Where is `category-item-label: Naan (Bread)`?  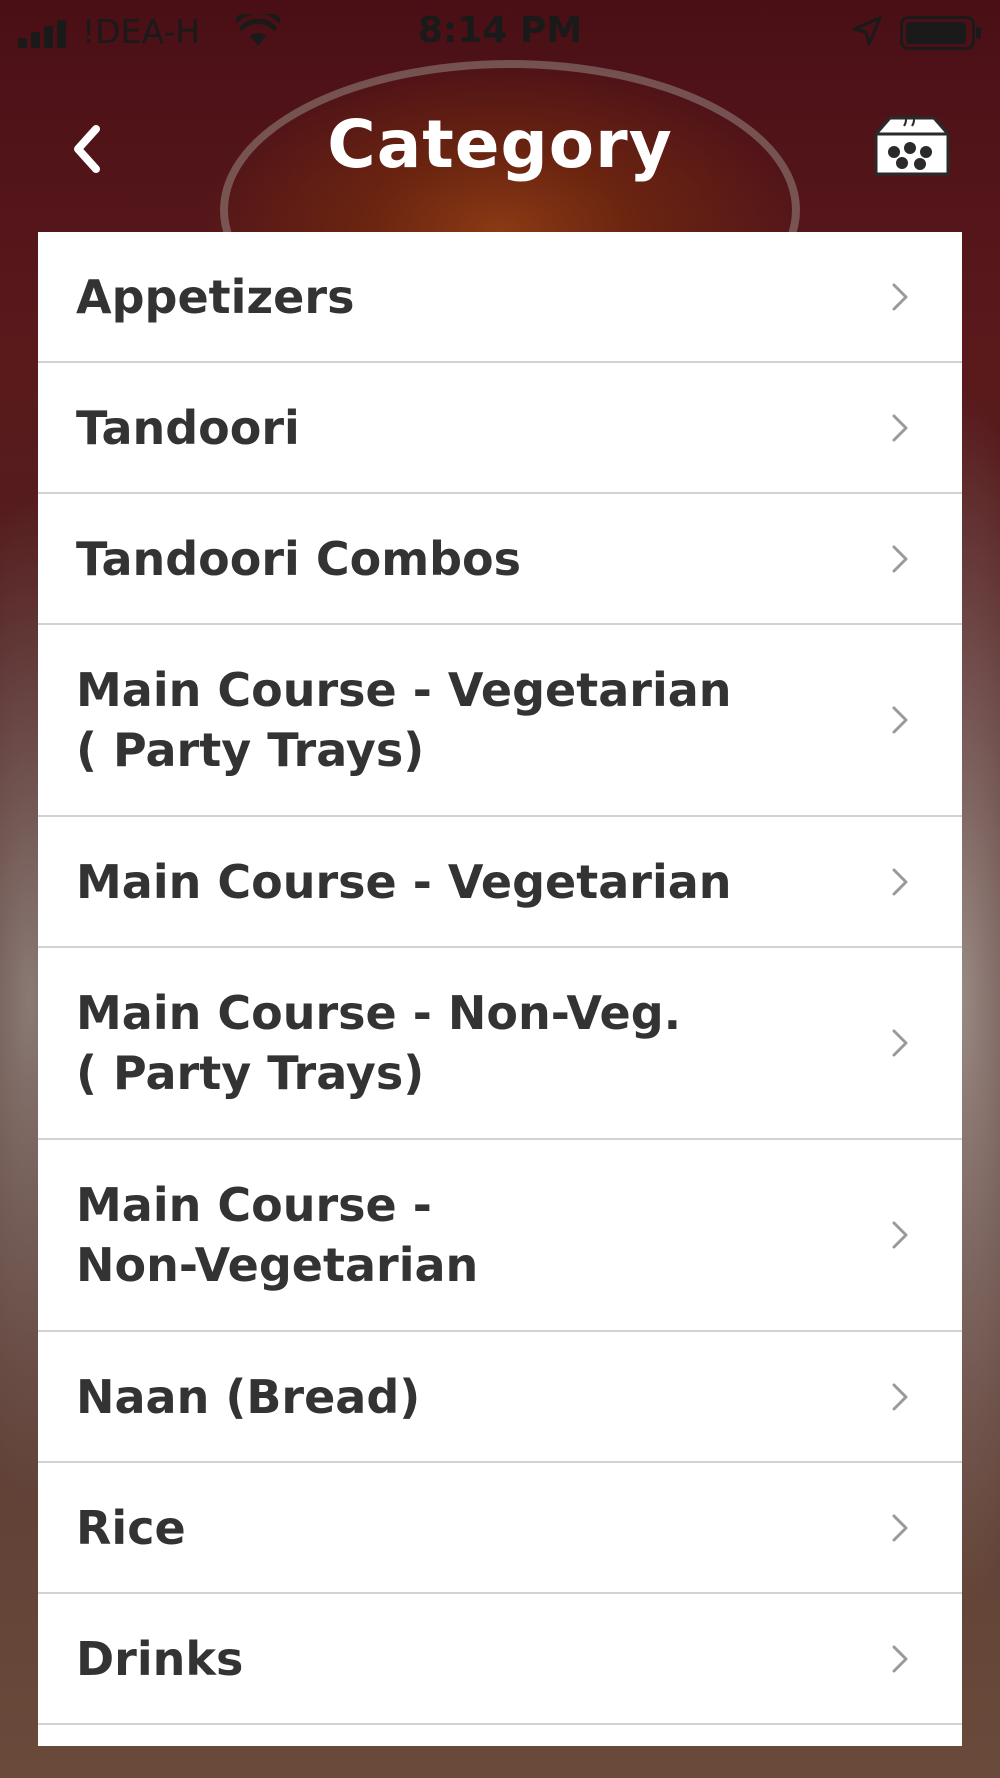 category-item-label: Naan (Bread) is located at coordinates (248, 1396).